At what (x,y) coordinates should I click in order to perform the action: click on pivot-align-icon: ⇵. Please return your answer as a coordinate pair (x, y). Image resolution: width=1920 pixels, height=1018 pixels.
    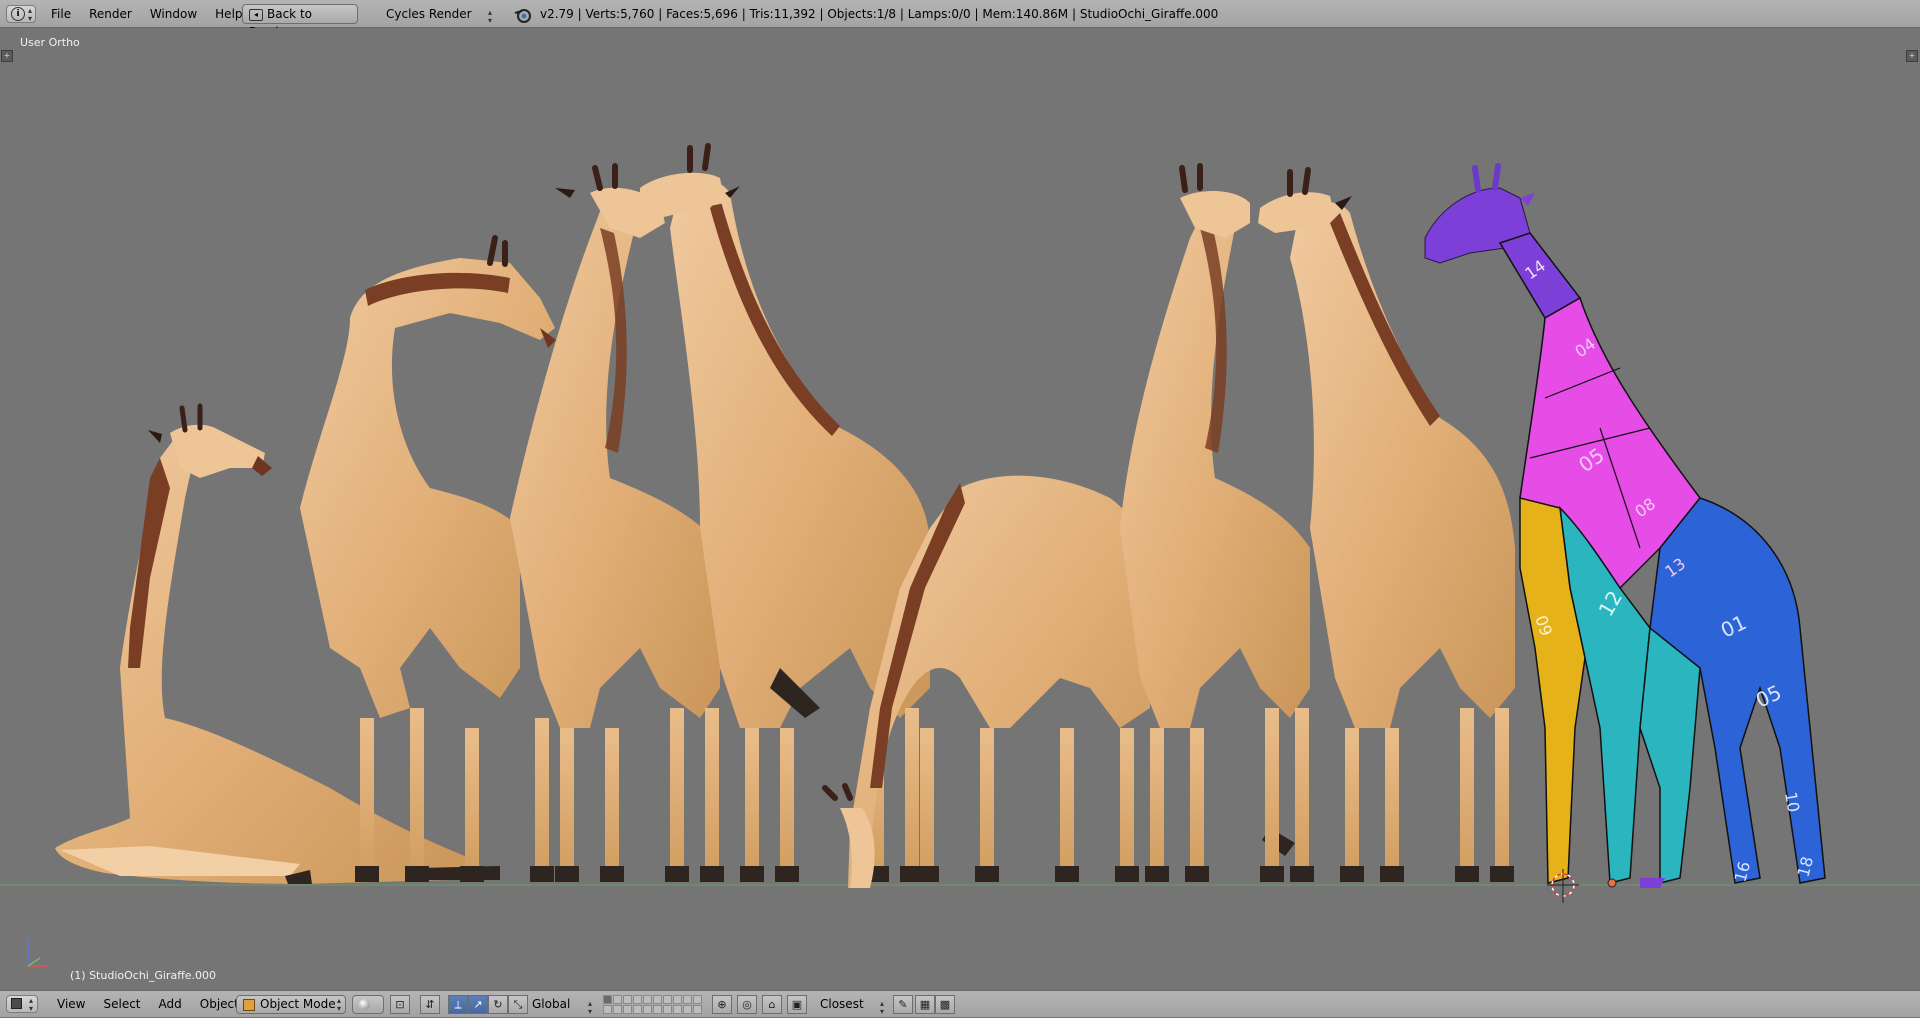
    Looking at the image, I should click on (430, 1004).